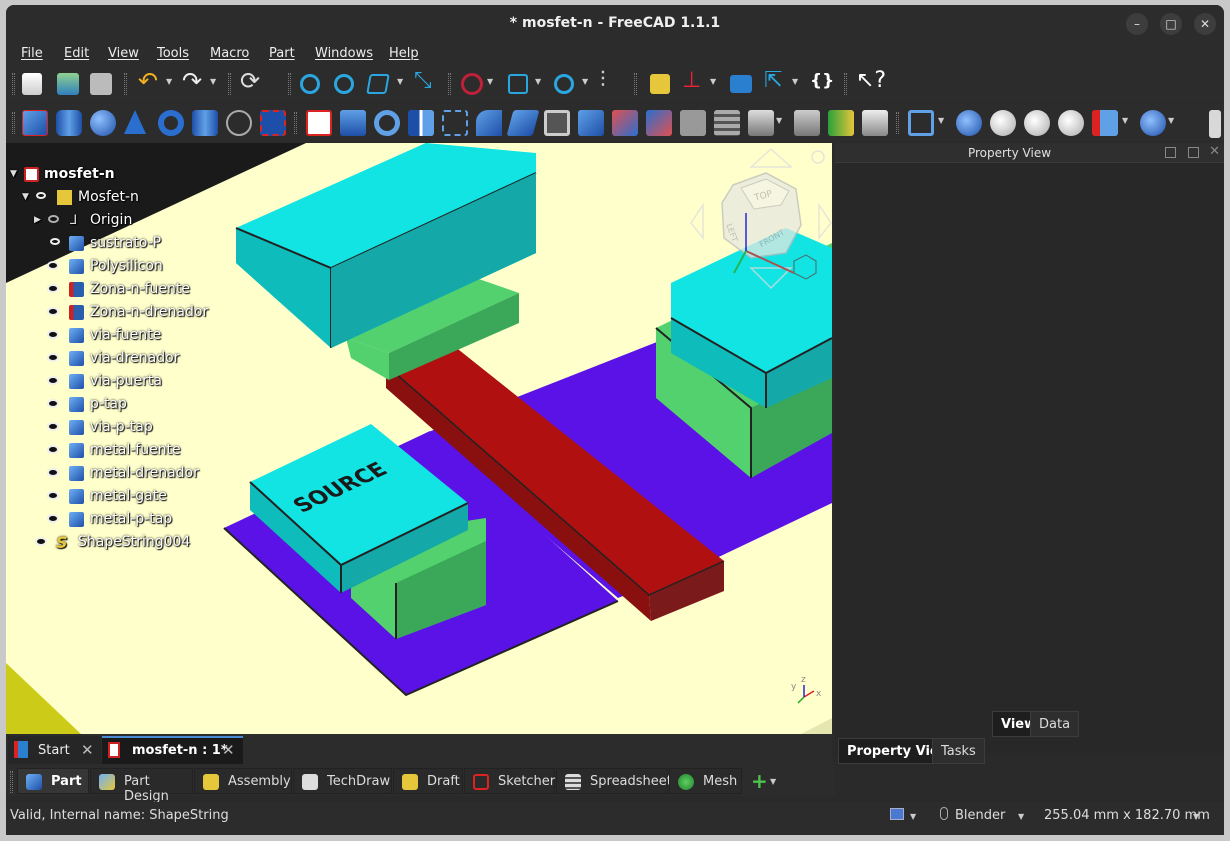  Describe the element at coordinates (421, 123) in the screenshot. I see `mirror-icon` at that location.